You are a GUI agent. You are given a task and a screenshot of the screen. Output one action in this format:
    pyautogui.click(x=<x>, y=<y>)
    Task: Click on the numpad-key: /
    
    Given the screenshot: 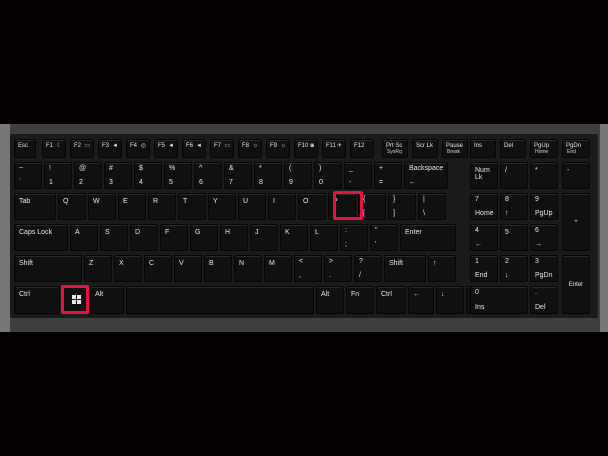 What is the action you would take?
    pyautogui.click(x=514, y=175)
    